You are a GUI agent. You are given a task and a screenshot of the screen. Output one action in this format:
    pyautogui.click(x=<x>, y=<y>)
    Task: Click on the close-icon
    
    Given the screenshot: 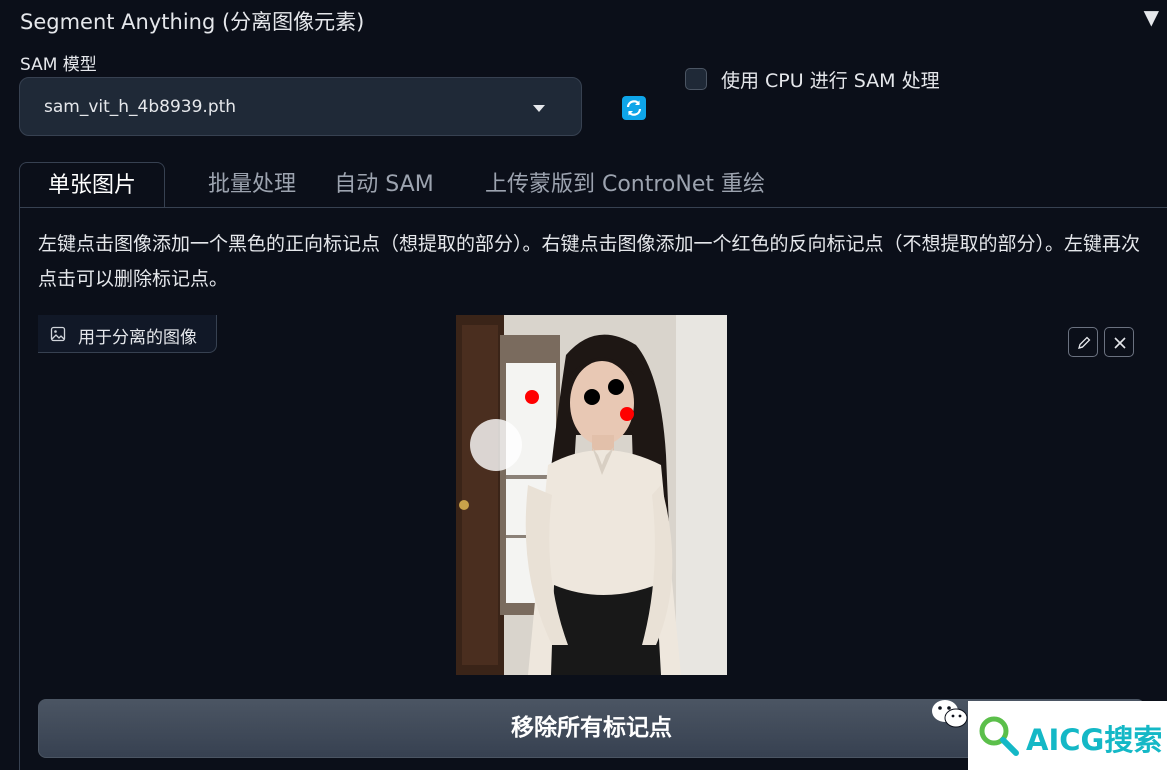 What is the action you would take?
    pyautogui.click(x=1120, y=343)
    